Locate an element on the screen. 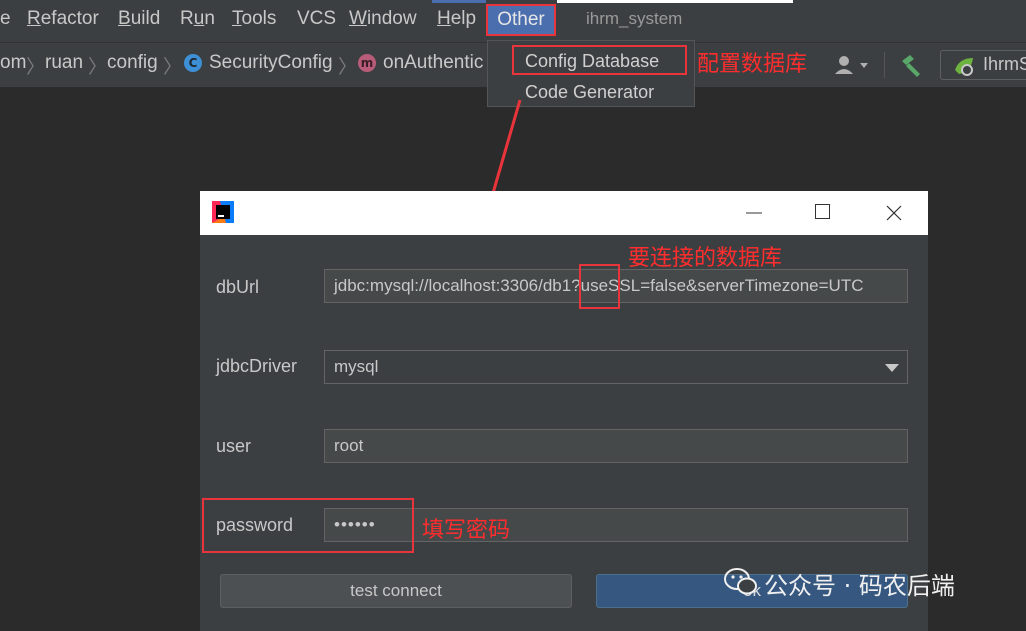 This screenshot has height=631, width=1026. minimize-icon is located at coordinates (754, 213).